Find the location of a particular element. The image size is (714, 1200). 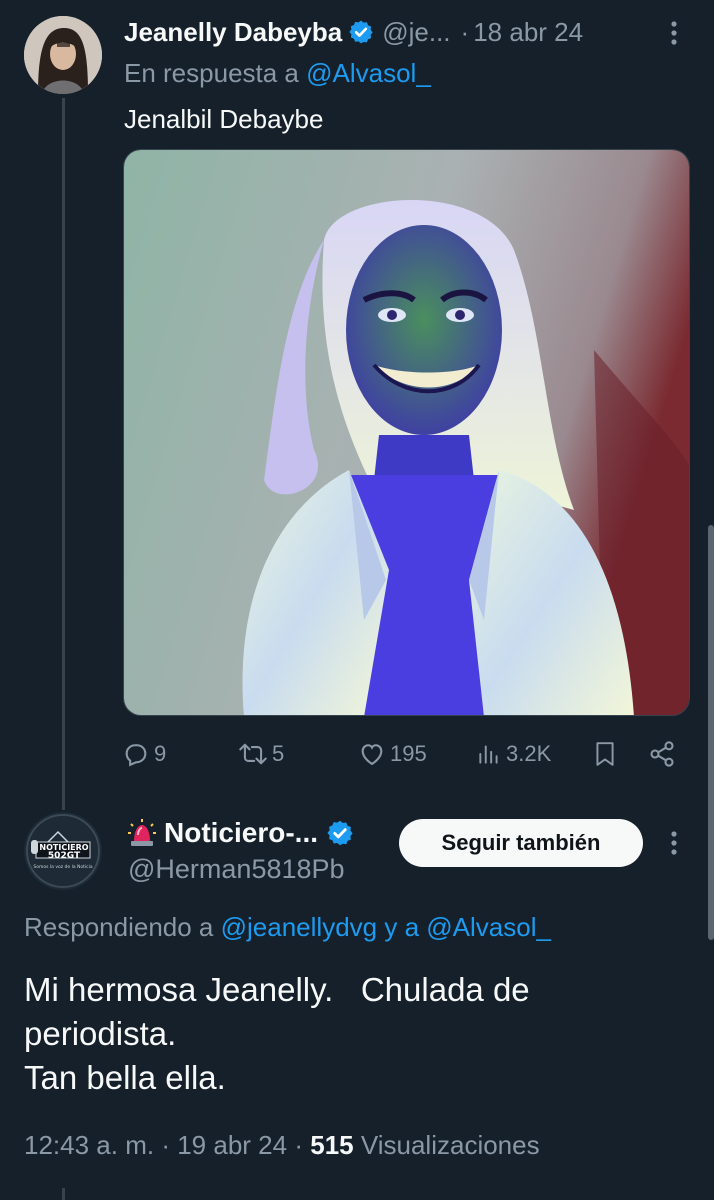

bookmark-button is located at coordinates (605, 754).